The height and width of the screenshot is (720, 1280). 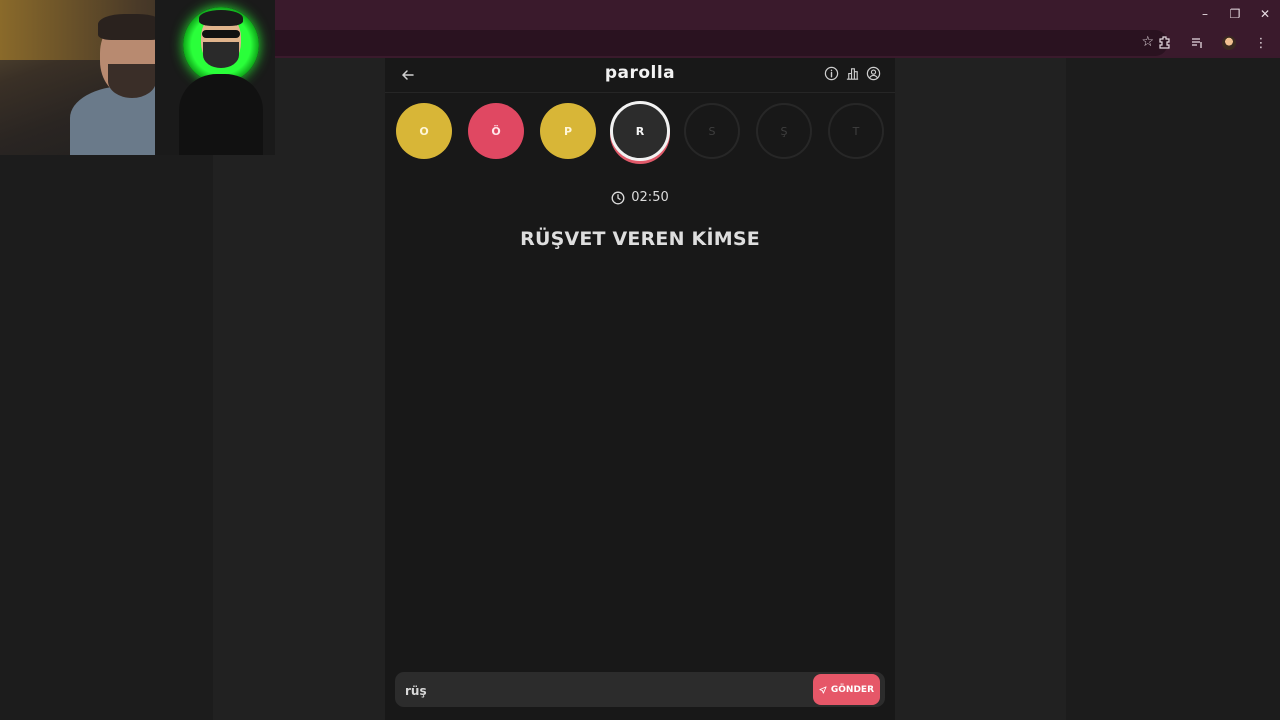 I want to click on send-label: GÖNDER, so click(x=852, y=689).